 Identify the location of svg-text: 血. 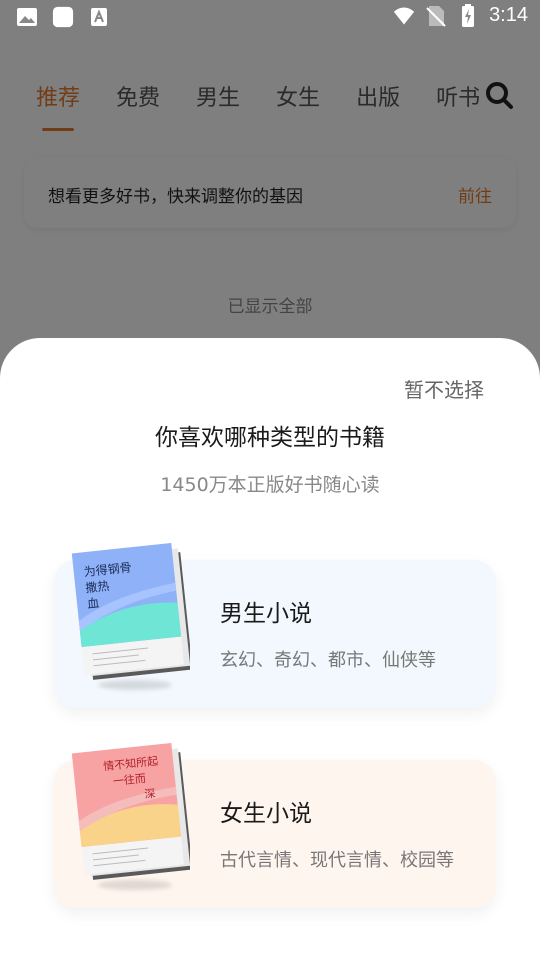
(92, 603).